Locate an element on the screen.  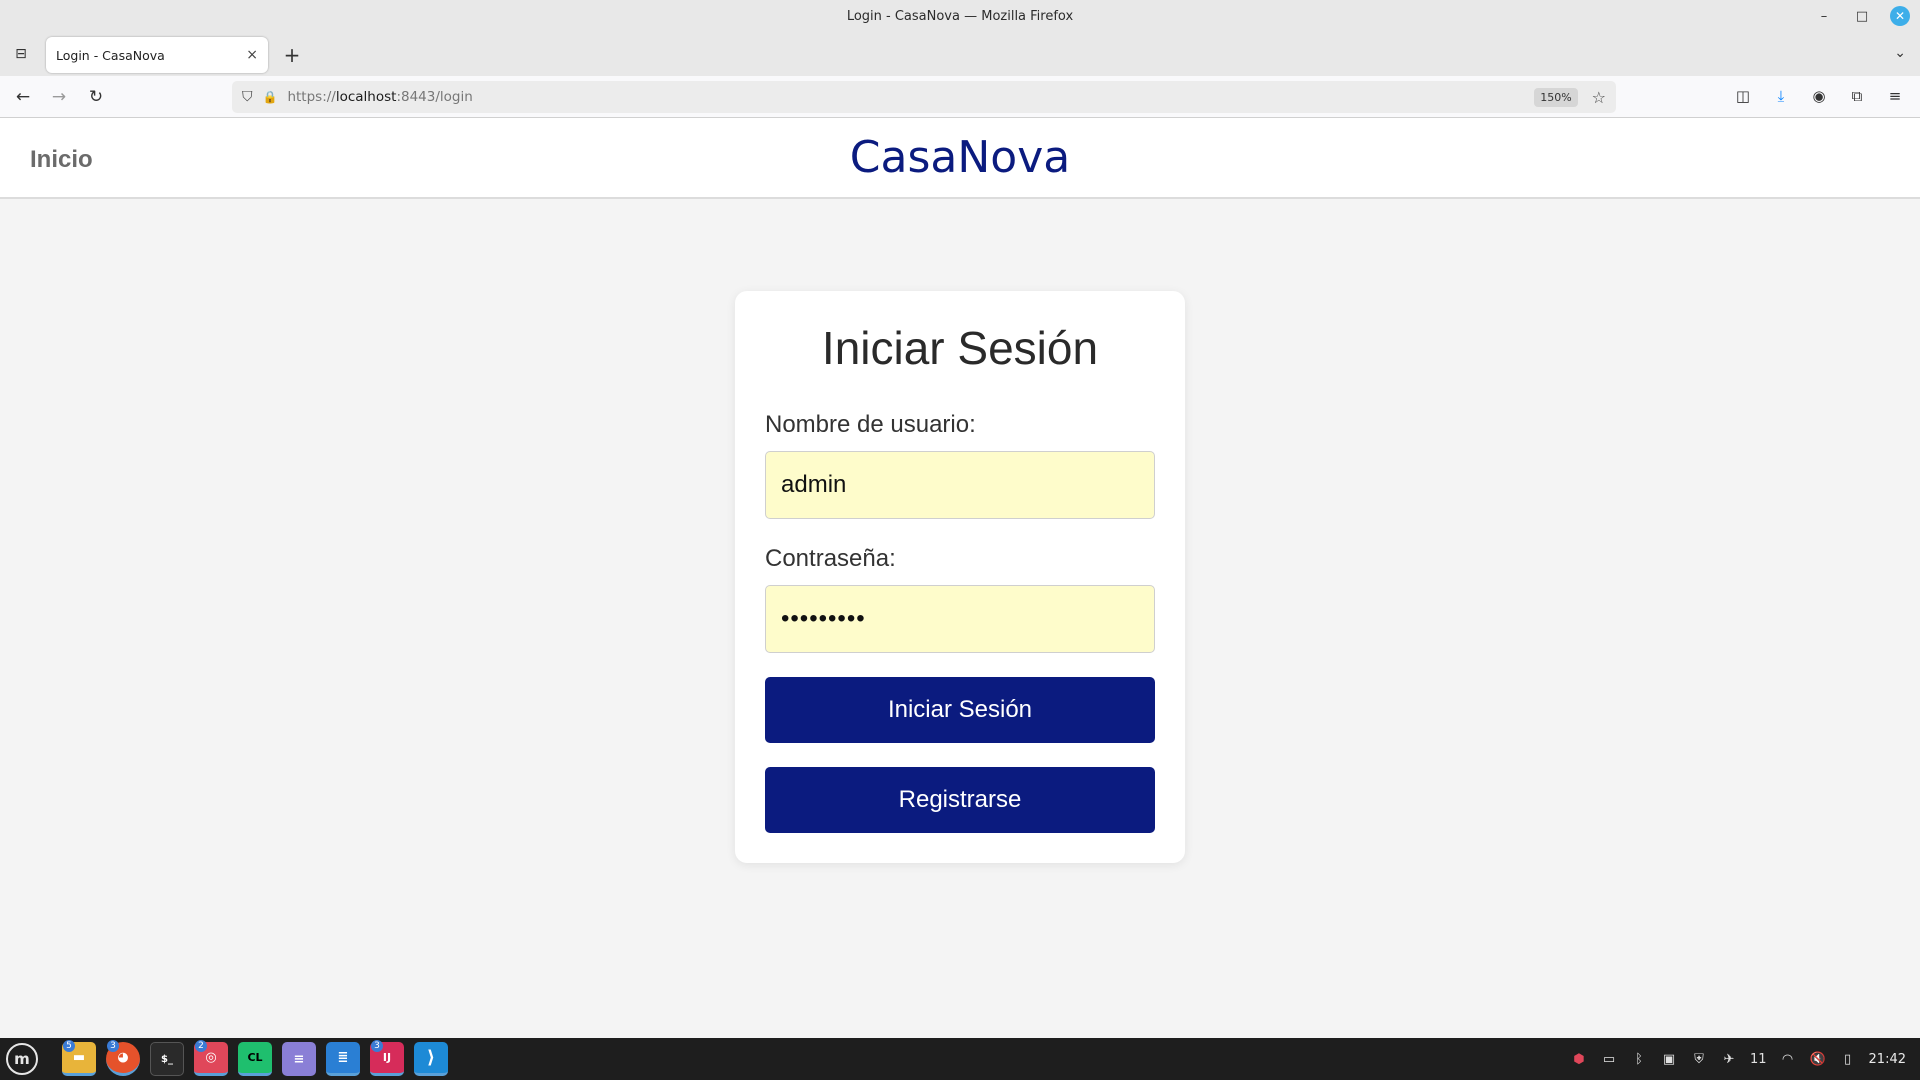
url-bar: ⛉ 🔒 https://localhost:8443/login 150% ☆ is located at coordinates (924, 97).